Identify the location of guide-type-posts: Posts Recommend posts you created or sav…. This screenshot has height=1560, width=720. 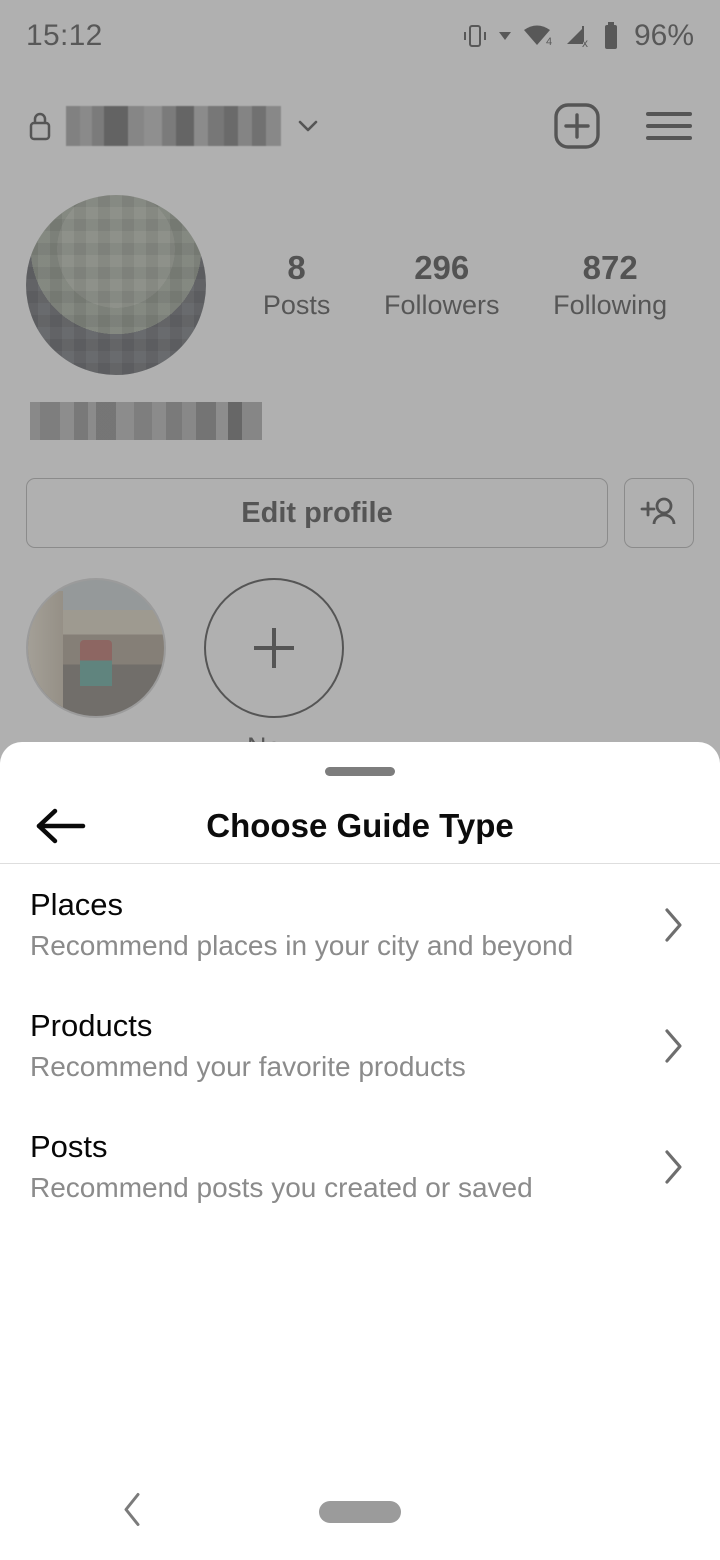
(360, 1166).